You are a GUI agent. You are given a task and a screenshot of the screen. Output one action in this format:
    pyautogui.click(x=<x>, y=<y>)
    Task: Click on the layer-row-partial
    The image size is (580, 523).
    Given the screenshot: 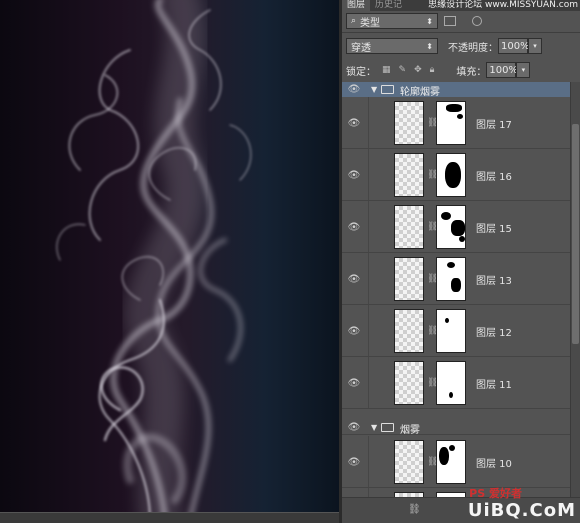 What is the action you would take?
    pyautogui.click(x=456, y=492)
    